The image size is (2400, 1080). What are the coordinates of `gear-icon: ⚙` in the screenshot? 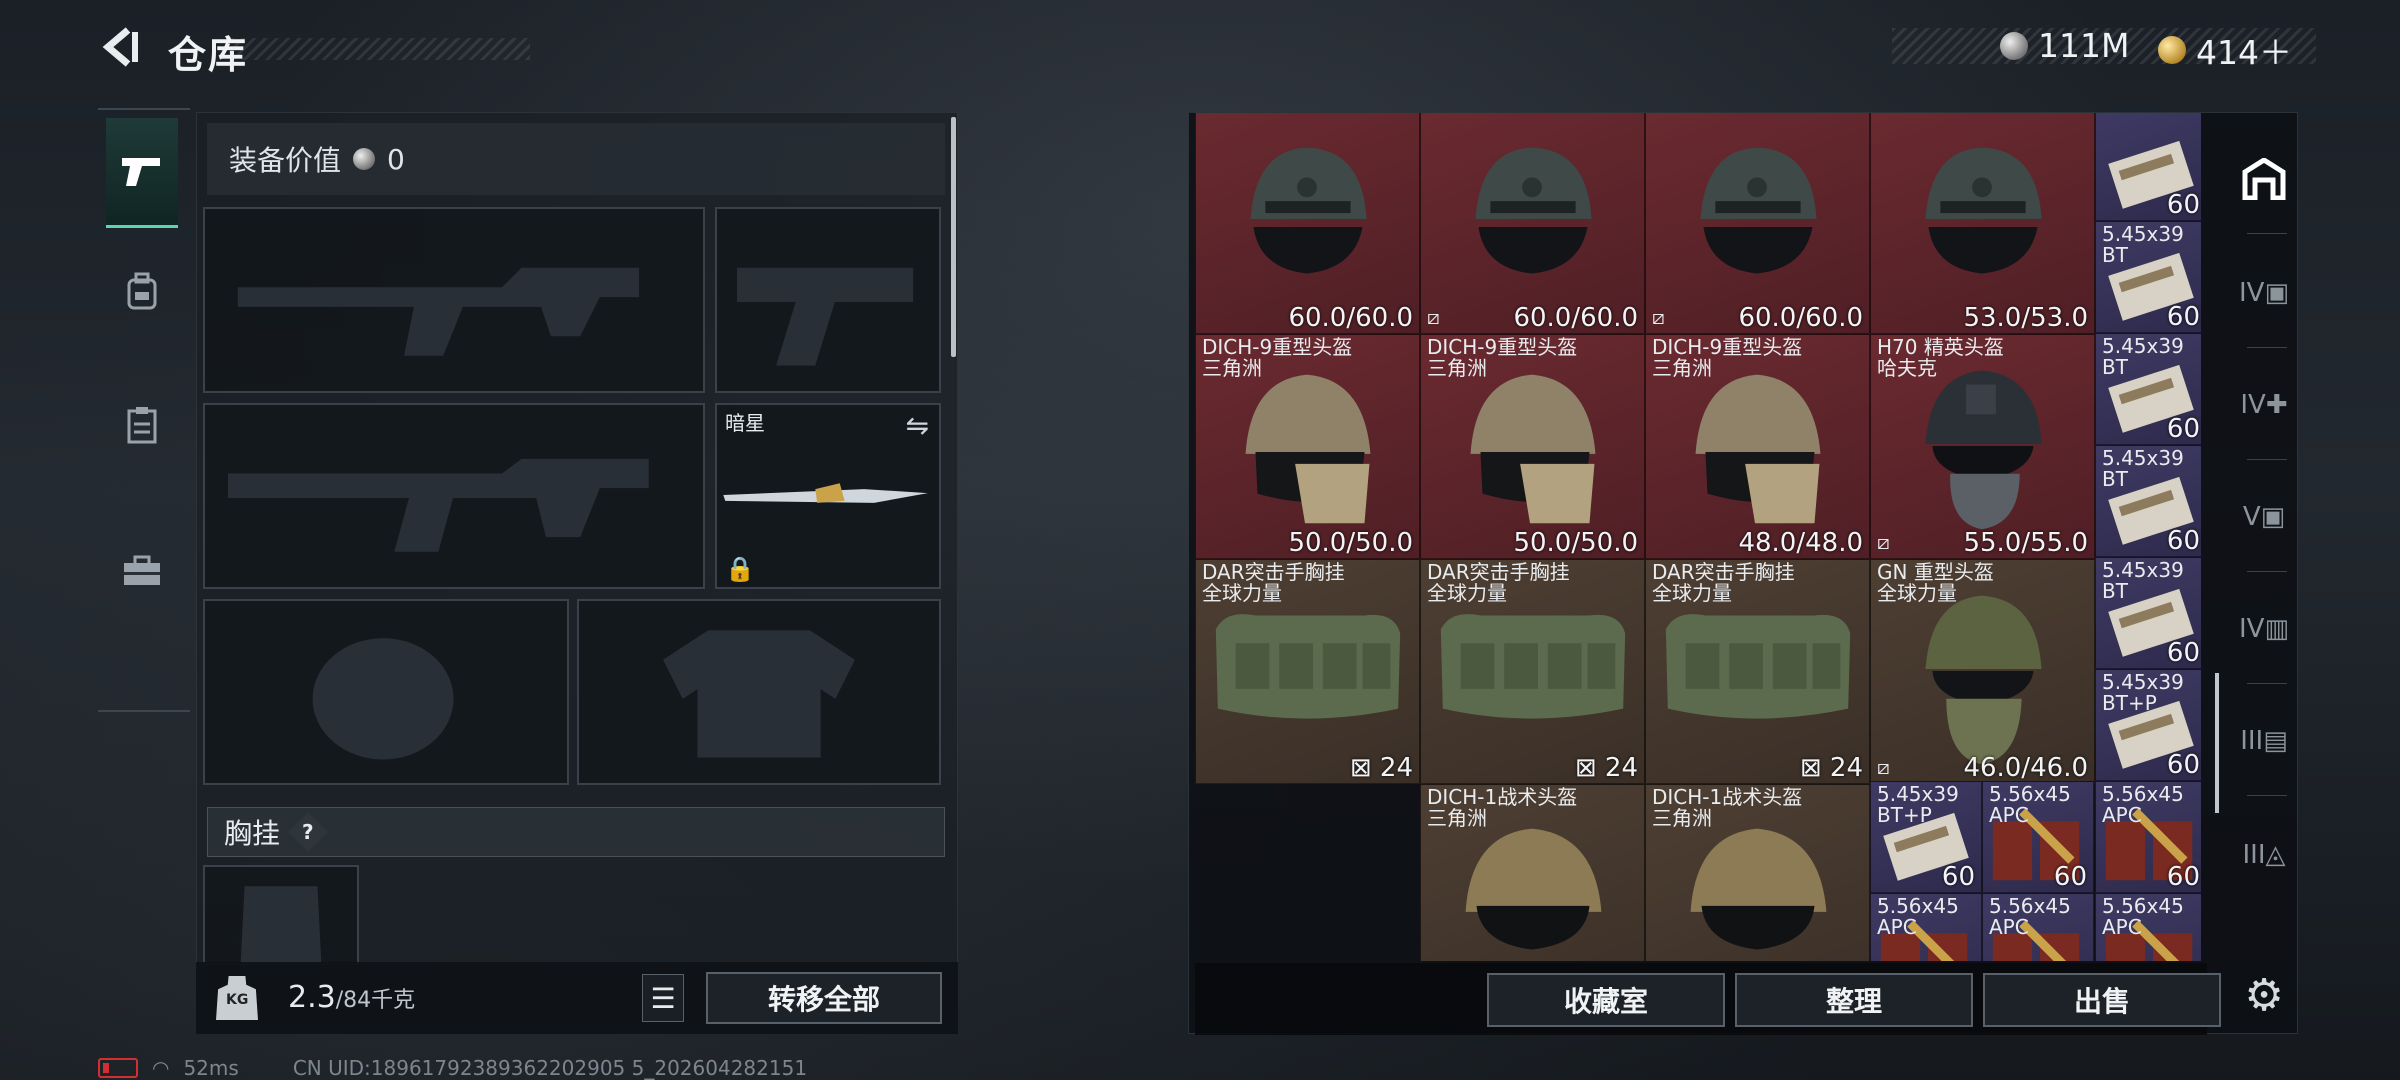 It's located at (2264, 995).